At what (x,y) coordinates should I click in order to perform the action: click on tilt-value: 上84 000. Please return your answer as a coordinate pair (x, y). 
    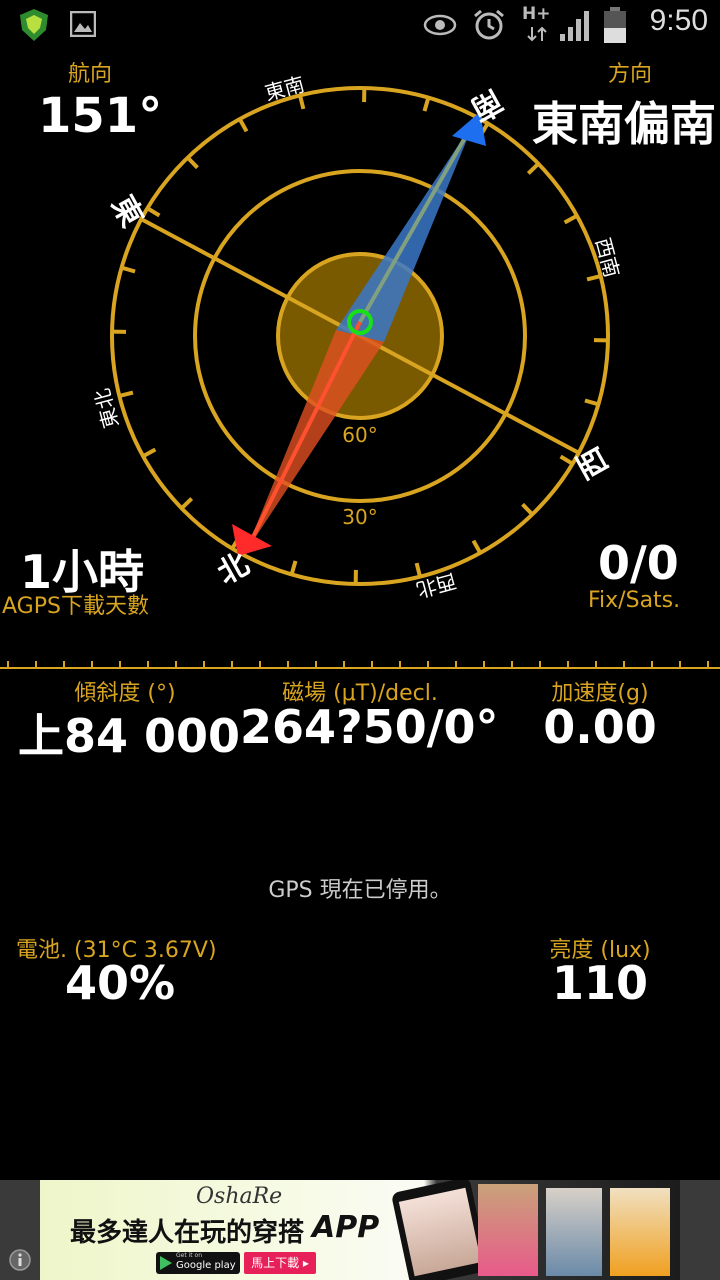
    Looking at the image, I should click on (129, 736).